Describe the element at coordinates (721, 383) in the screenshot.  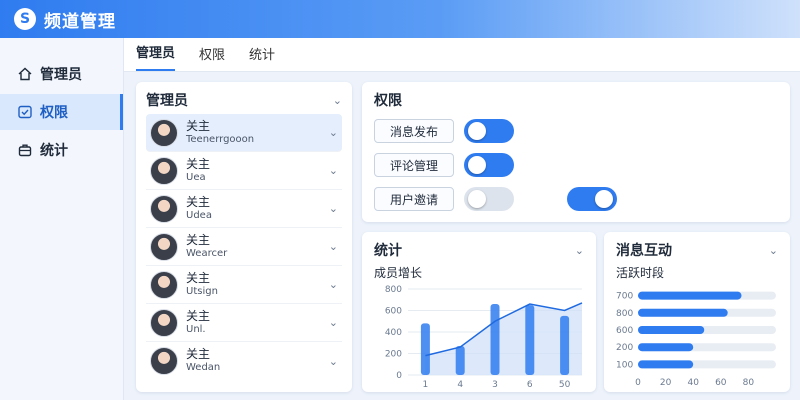
I see `x-tick-label: 60` at that location.